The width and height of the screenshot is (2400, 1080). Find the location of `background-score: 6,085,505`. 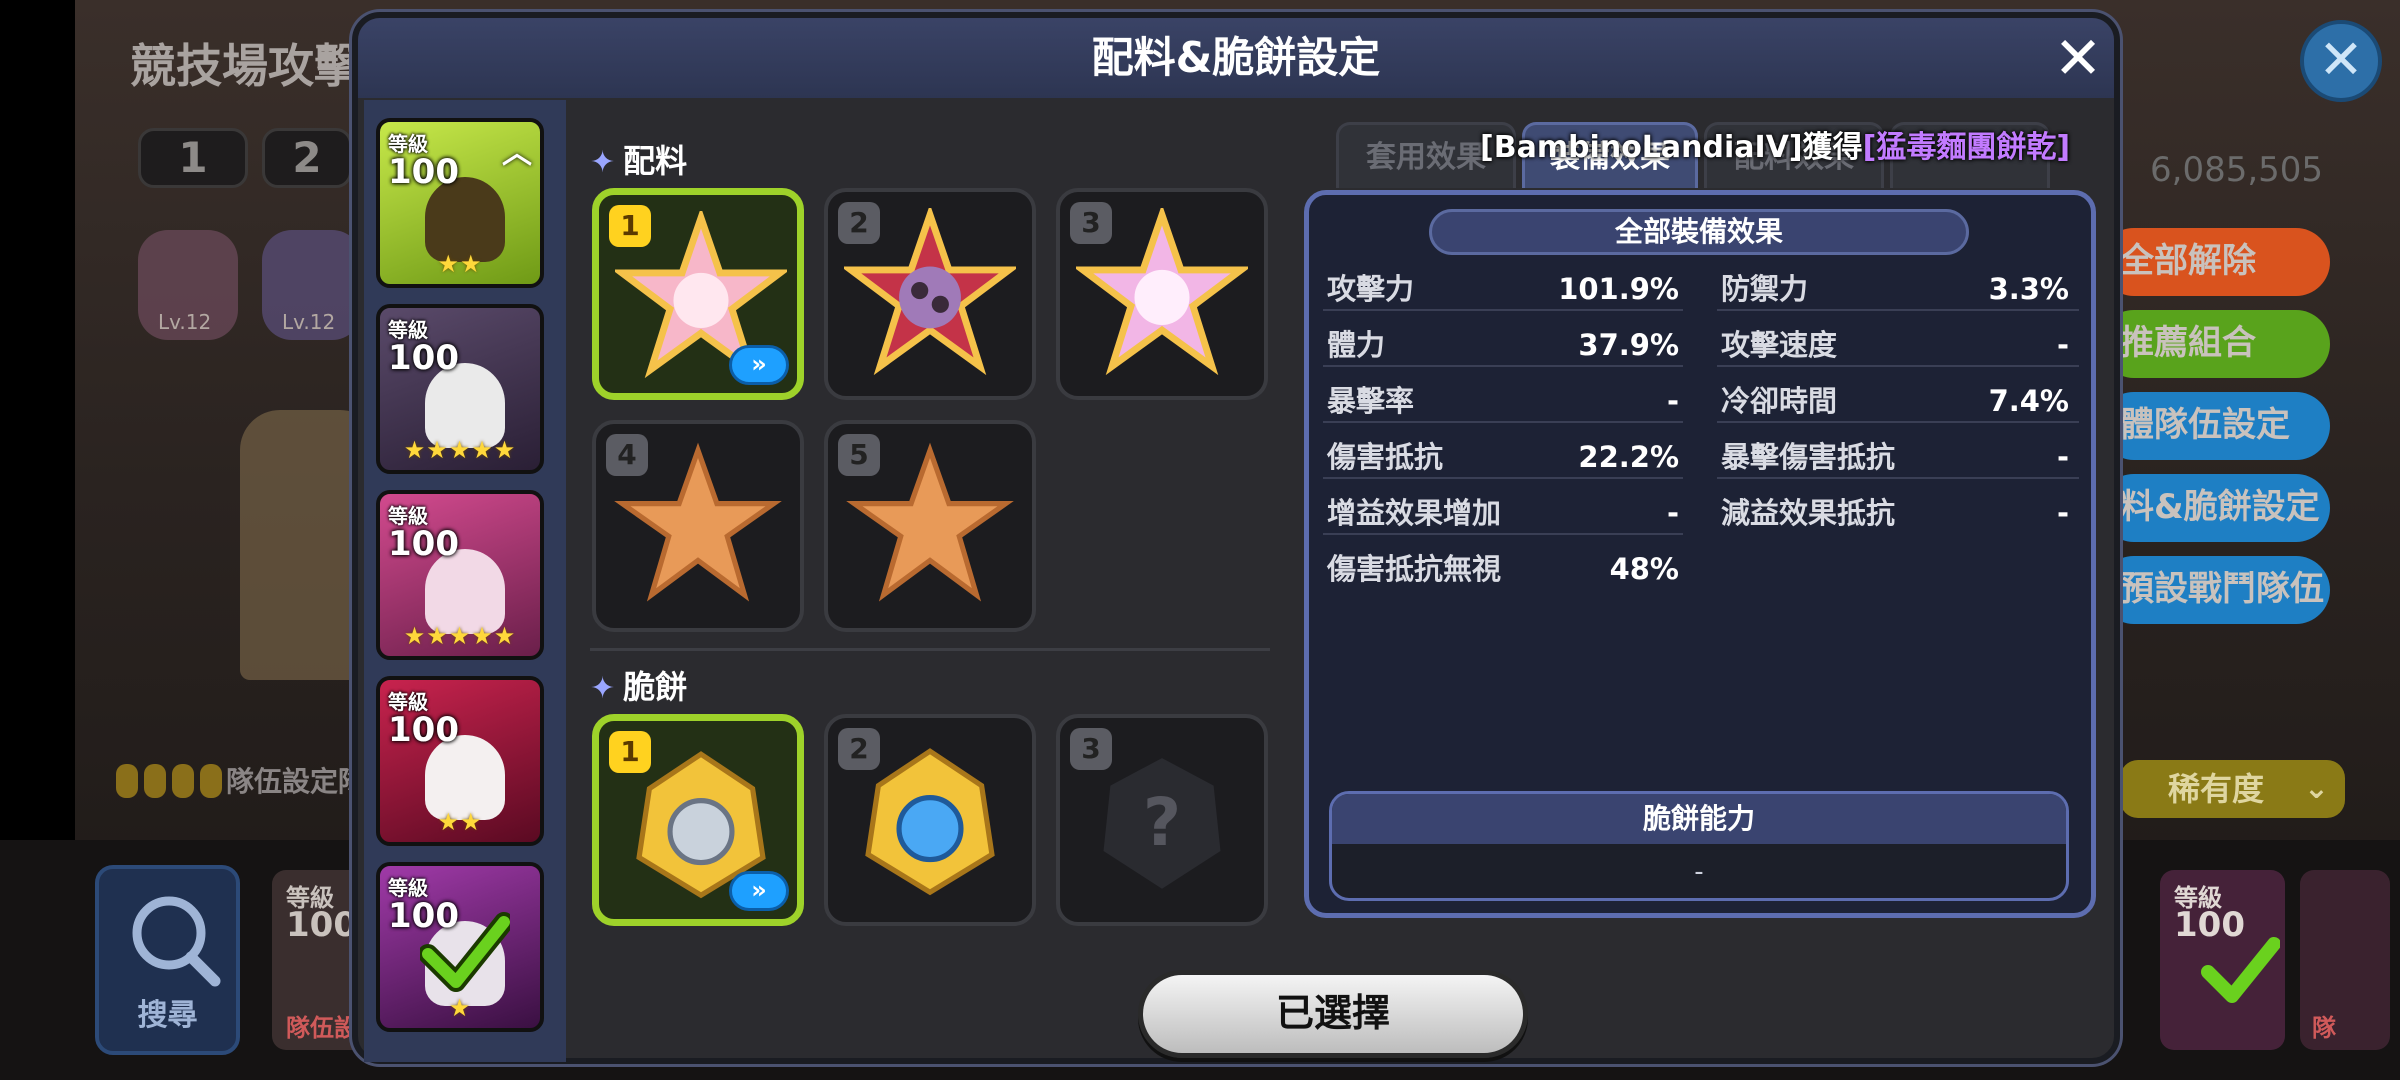

background-score: 6,085,505 is located at coordinates (2237, 170).